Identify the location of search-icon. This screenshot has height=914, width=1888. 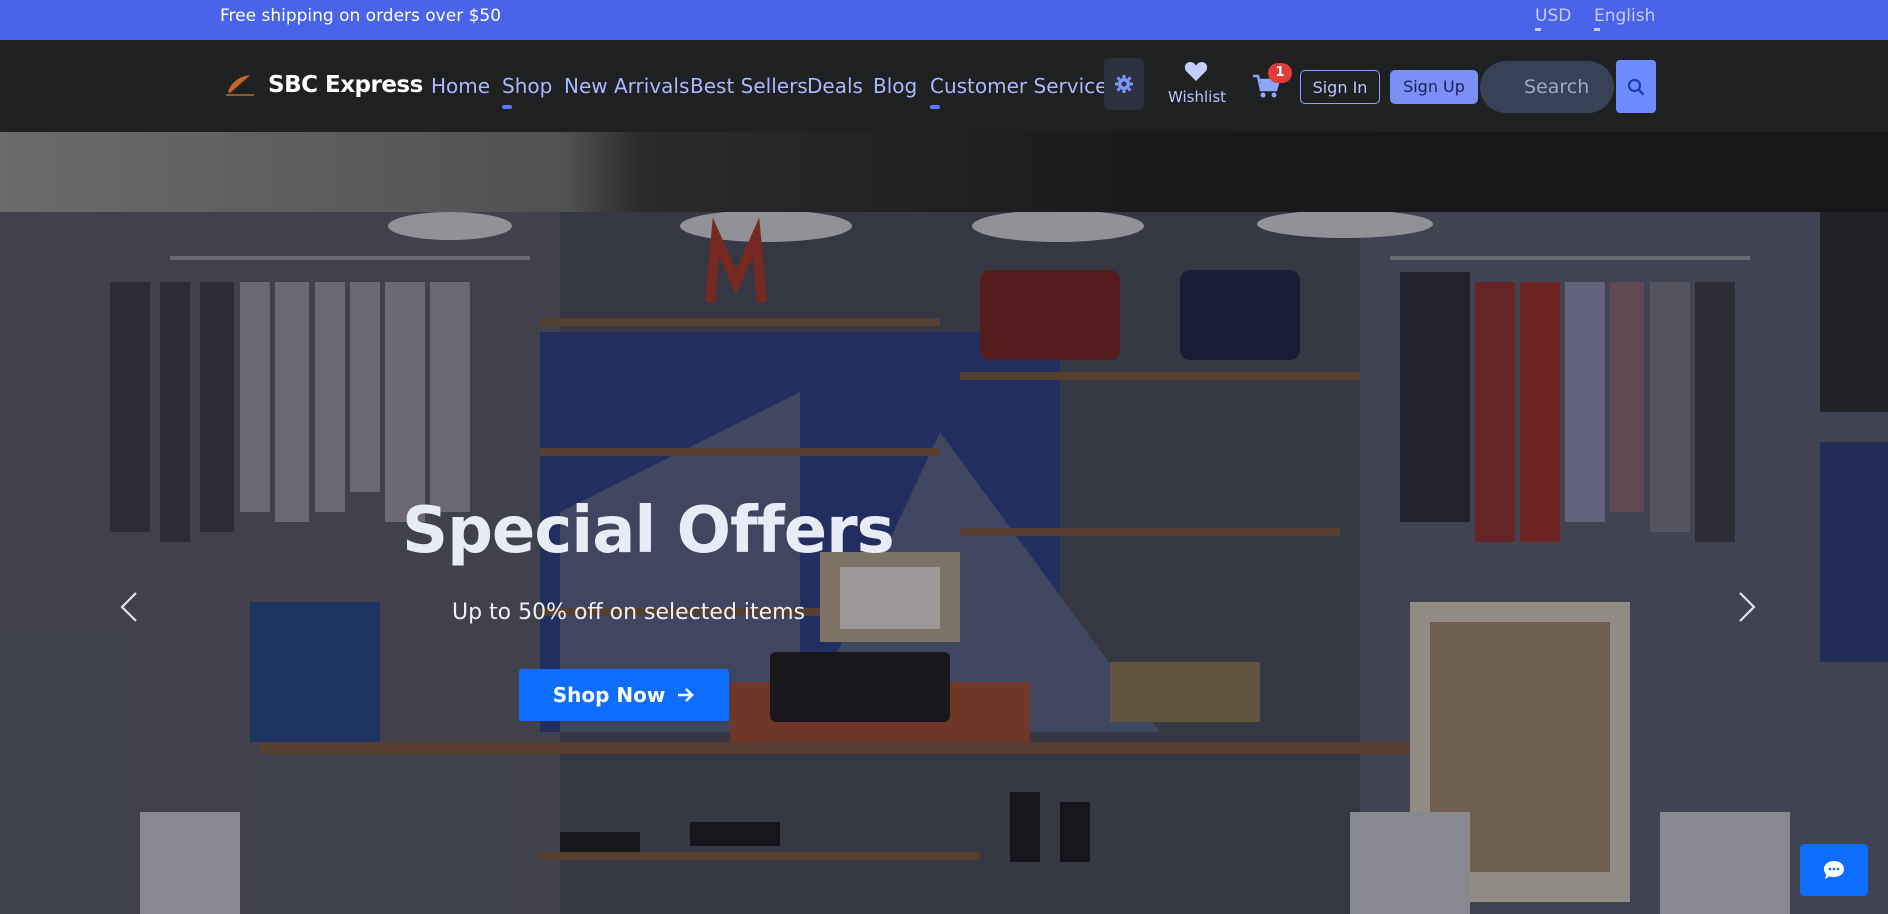
(1636, 86).